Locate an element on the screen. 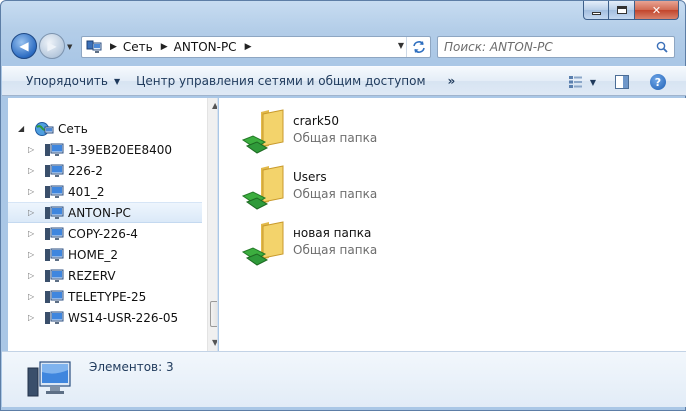 The width and height of the screenshot is (686, 411). view-options-button is located at coordinates (576, 82).